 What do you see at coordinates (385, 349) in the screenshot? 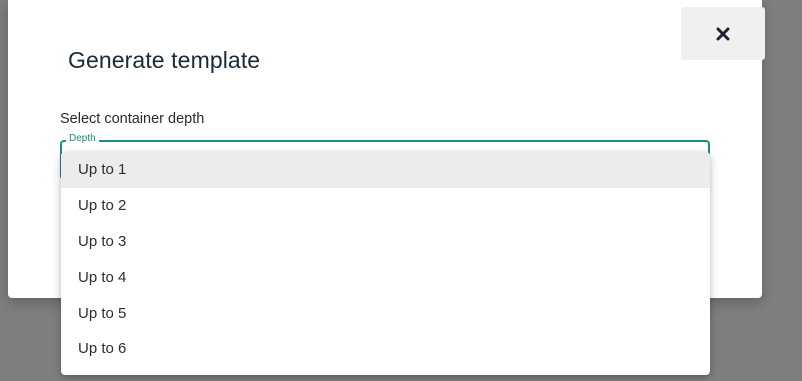
I see `depth-option: Up to 6` at bounding box center [385, 349].